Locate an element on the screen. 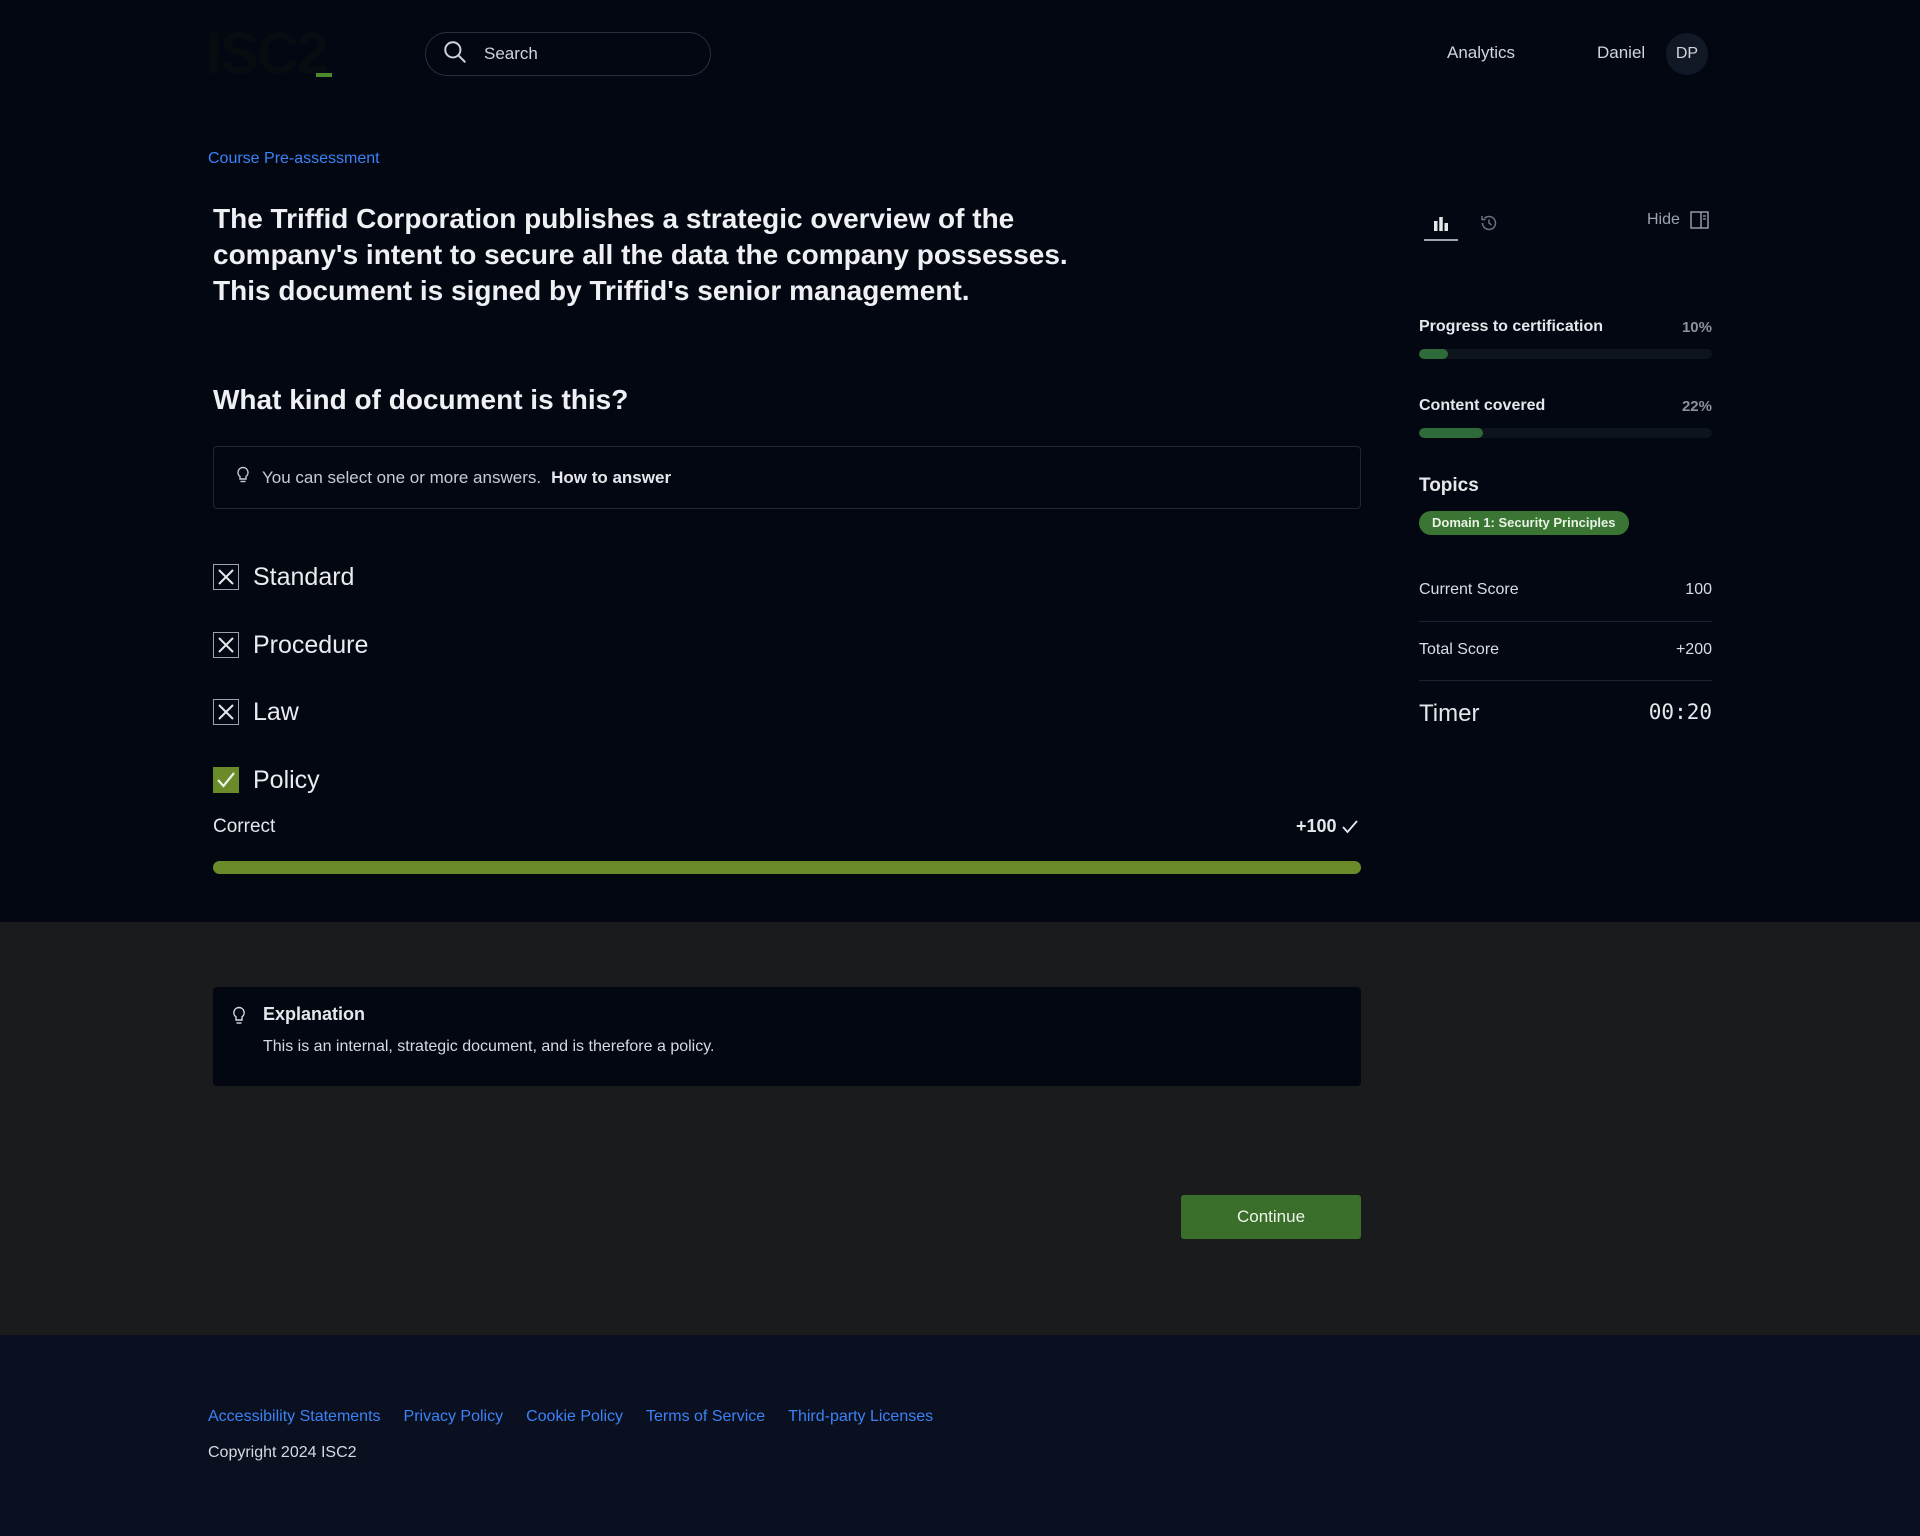 The height and width of the screenshot is (1536, 1920). how-to-answer-link: How to answer is located at coordinates (611, 478).